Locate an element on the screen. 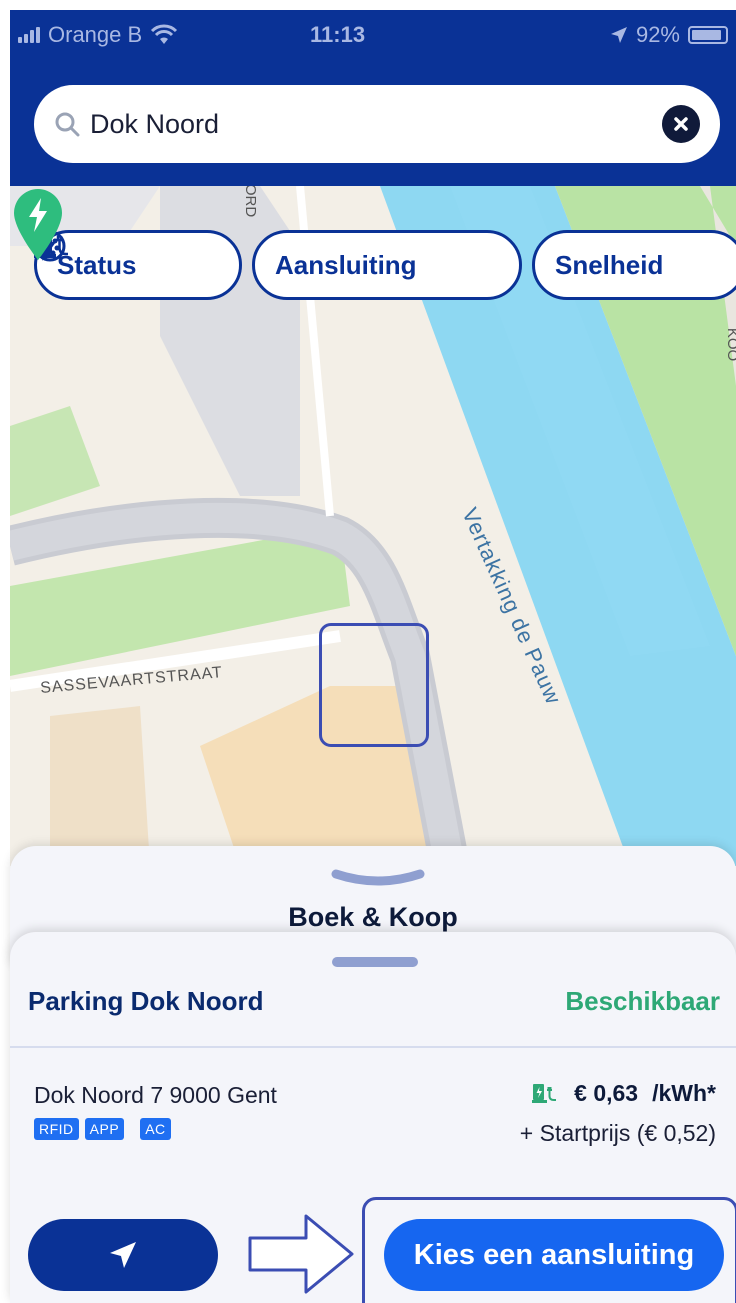 The width and height of the screenshot is (736, 1303). clear-search-button is located at coordinates (681, 124).